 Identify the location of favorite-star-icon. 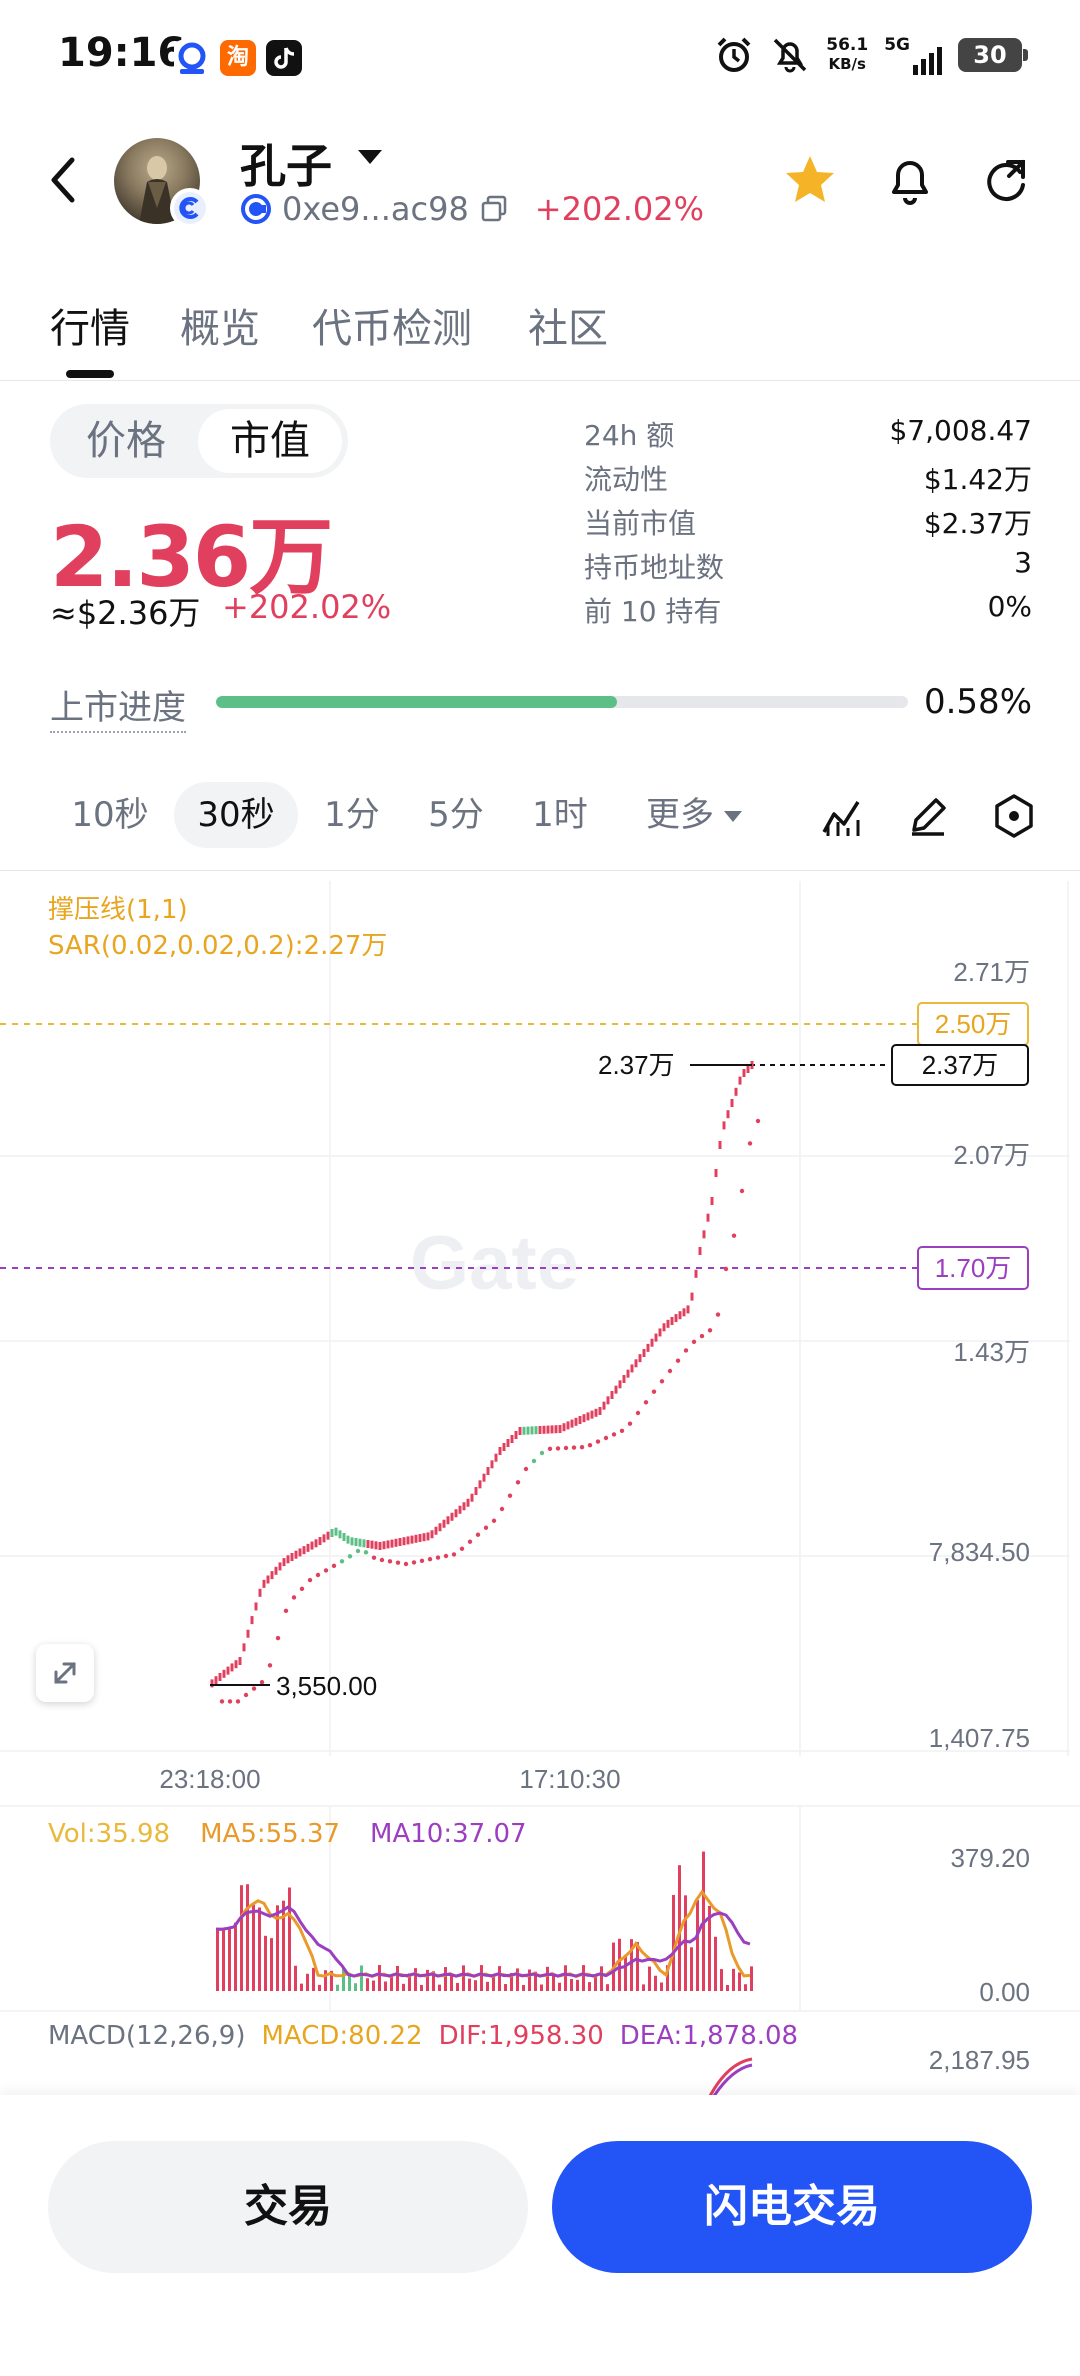
(810, 180).